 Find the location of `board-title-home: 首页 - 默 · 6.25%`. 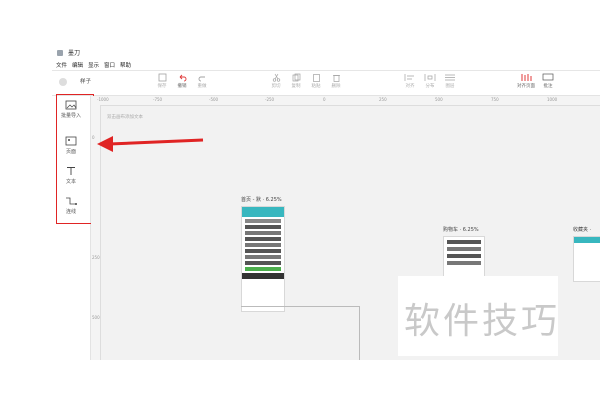

board-title-home: 首页 - 默 · 6.25% is located at coordinates (261, 199).